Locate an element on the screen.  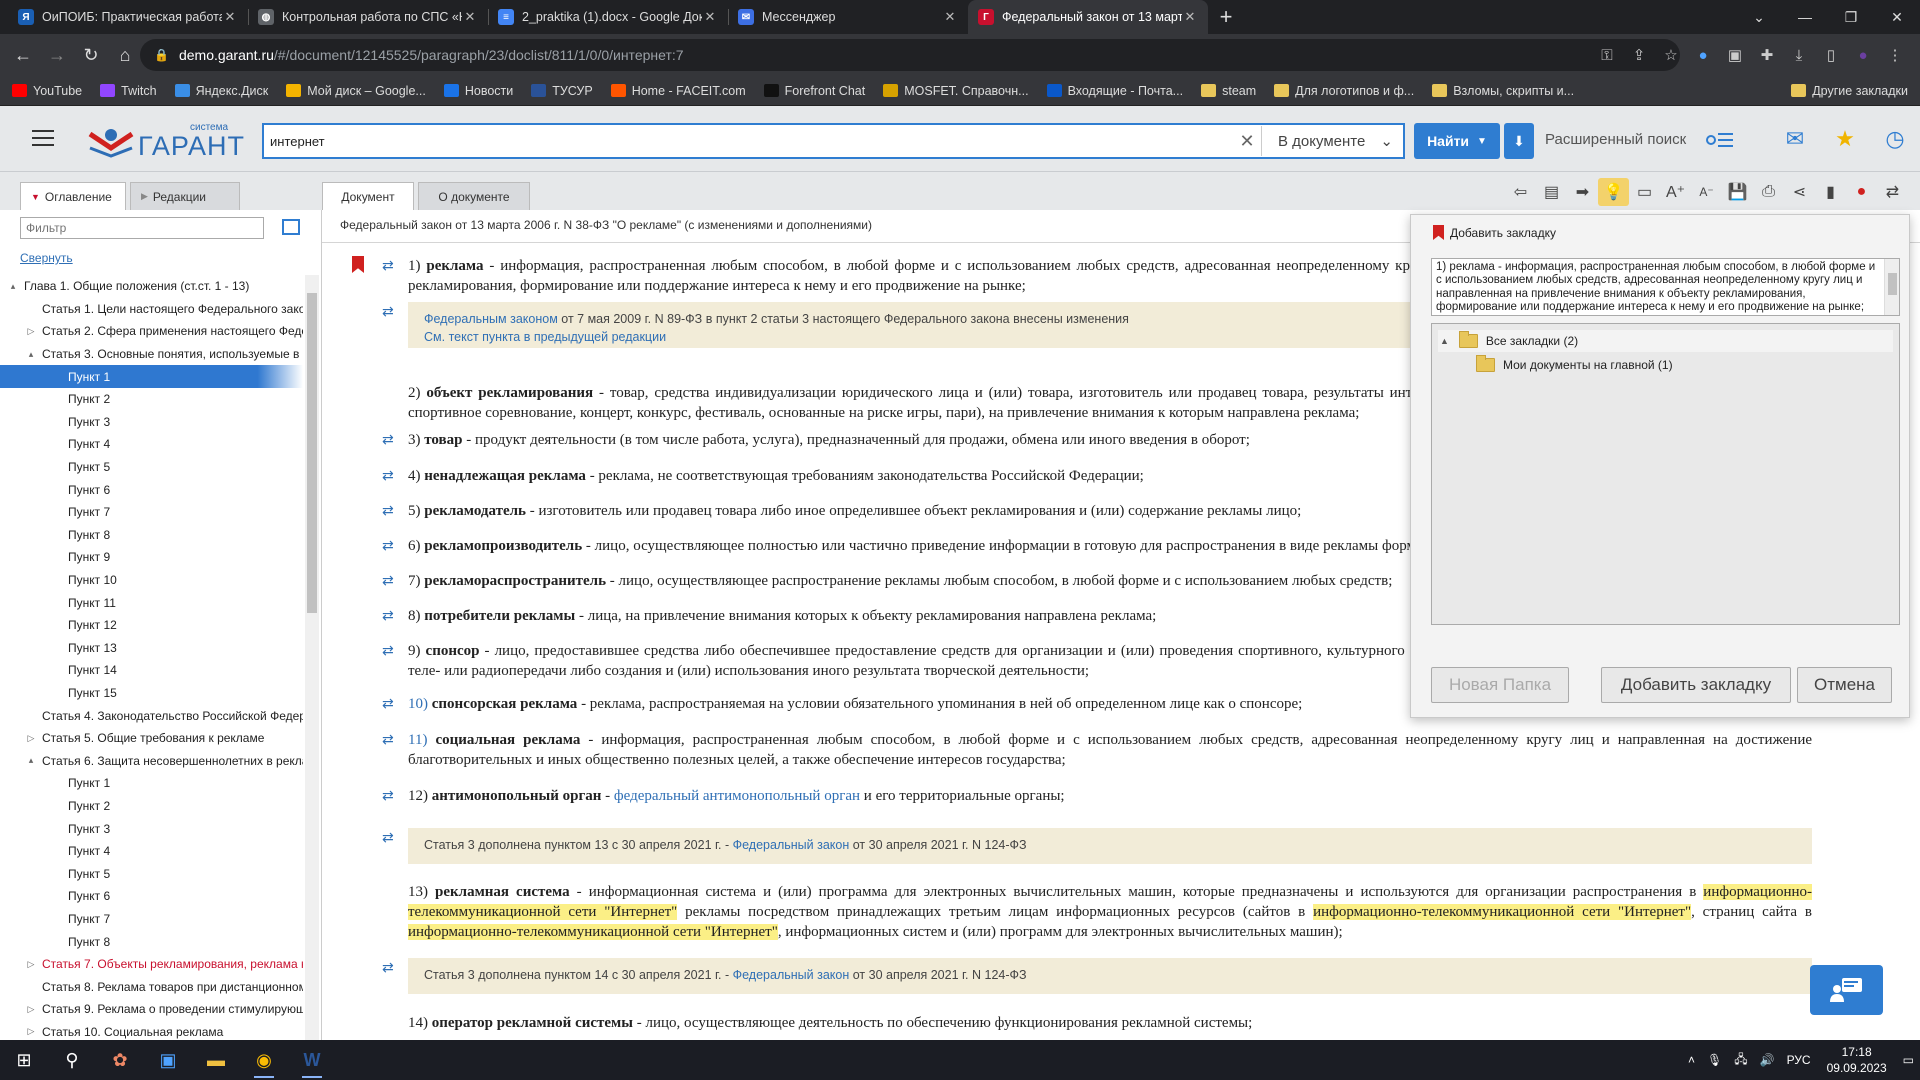
warning-icon: ● is located at coordinates (1861, 192).